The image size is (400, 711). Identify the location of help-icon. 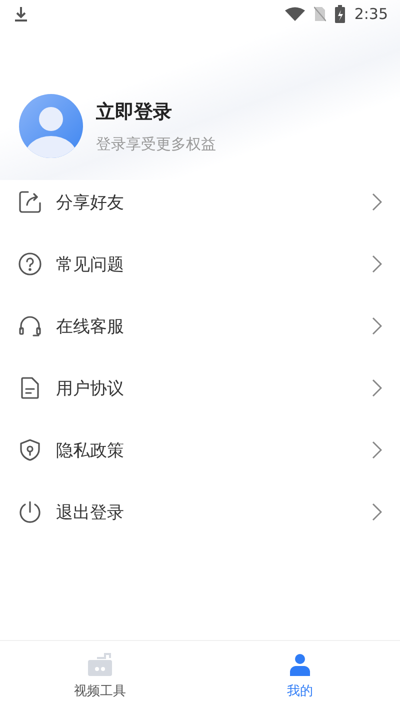
(30, 264).